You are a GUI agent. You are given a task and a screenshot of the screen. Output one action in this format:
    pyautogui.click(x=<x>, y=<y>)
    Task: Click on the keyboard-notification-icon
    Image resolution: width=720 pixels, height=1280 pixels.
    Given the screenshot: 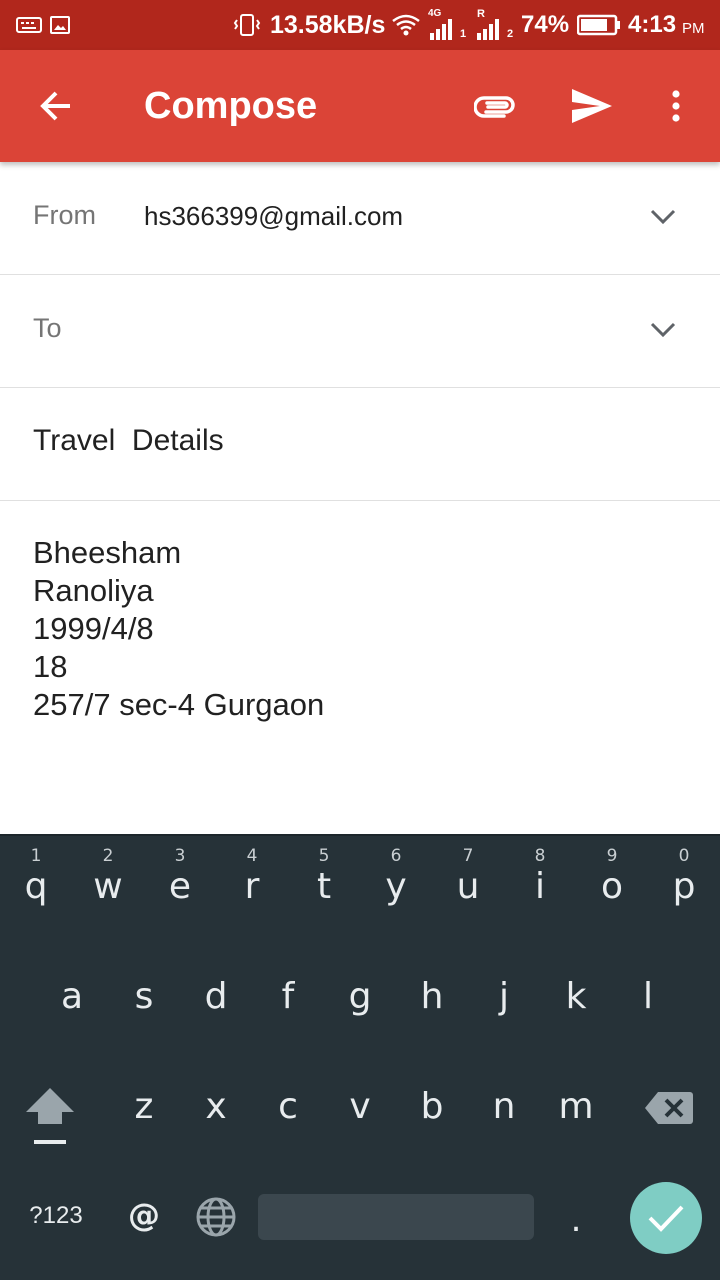 What is the action you would take?
    pyautogui.click(x=29, y=25)
    